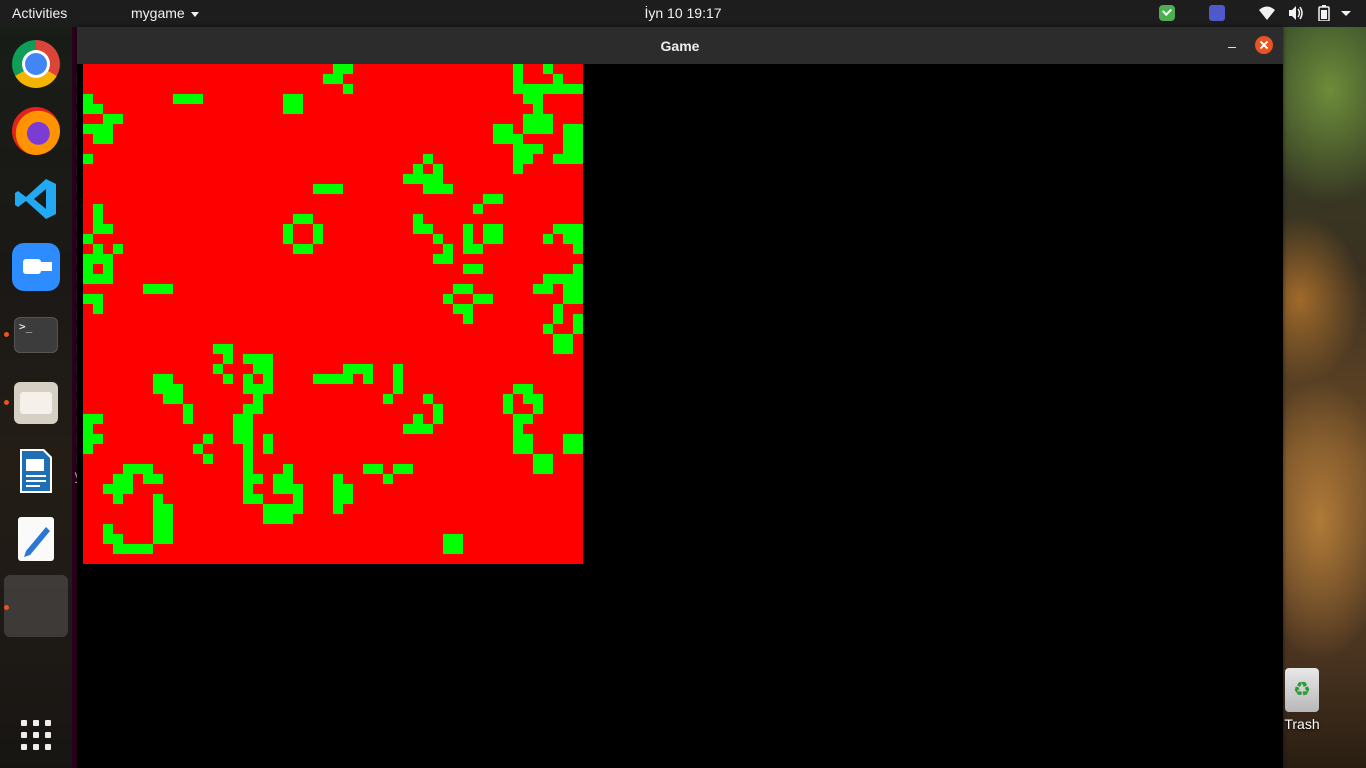  What do you see at coordinates (36, 131) in the screenshot?
I see `firefox-icon` at bounding box center [36, 131].